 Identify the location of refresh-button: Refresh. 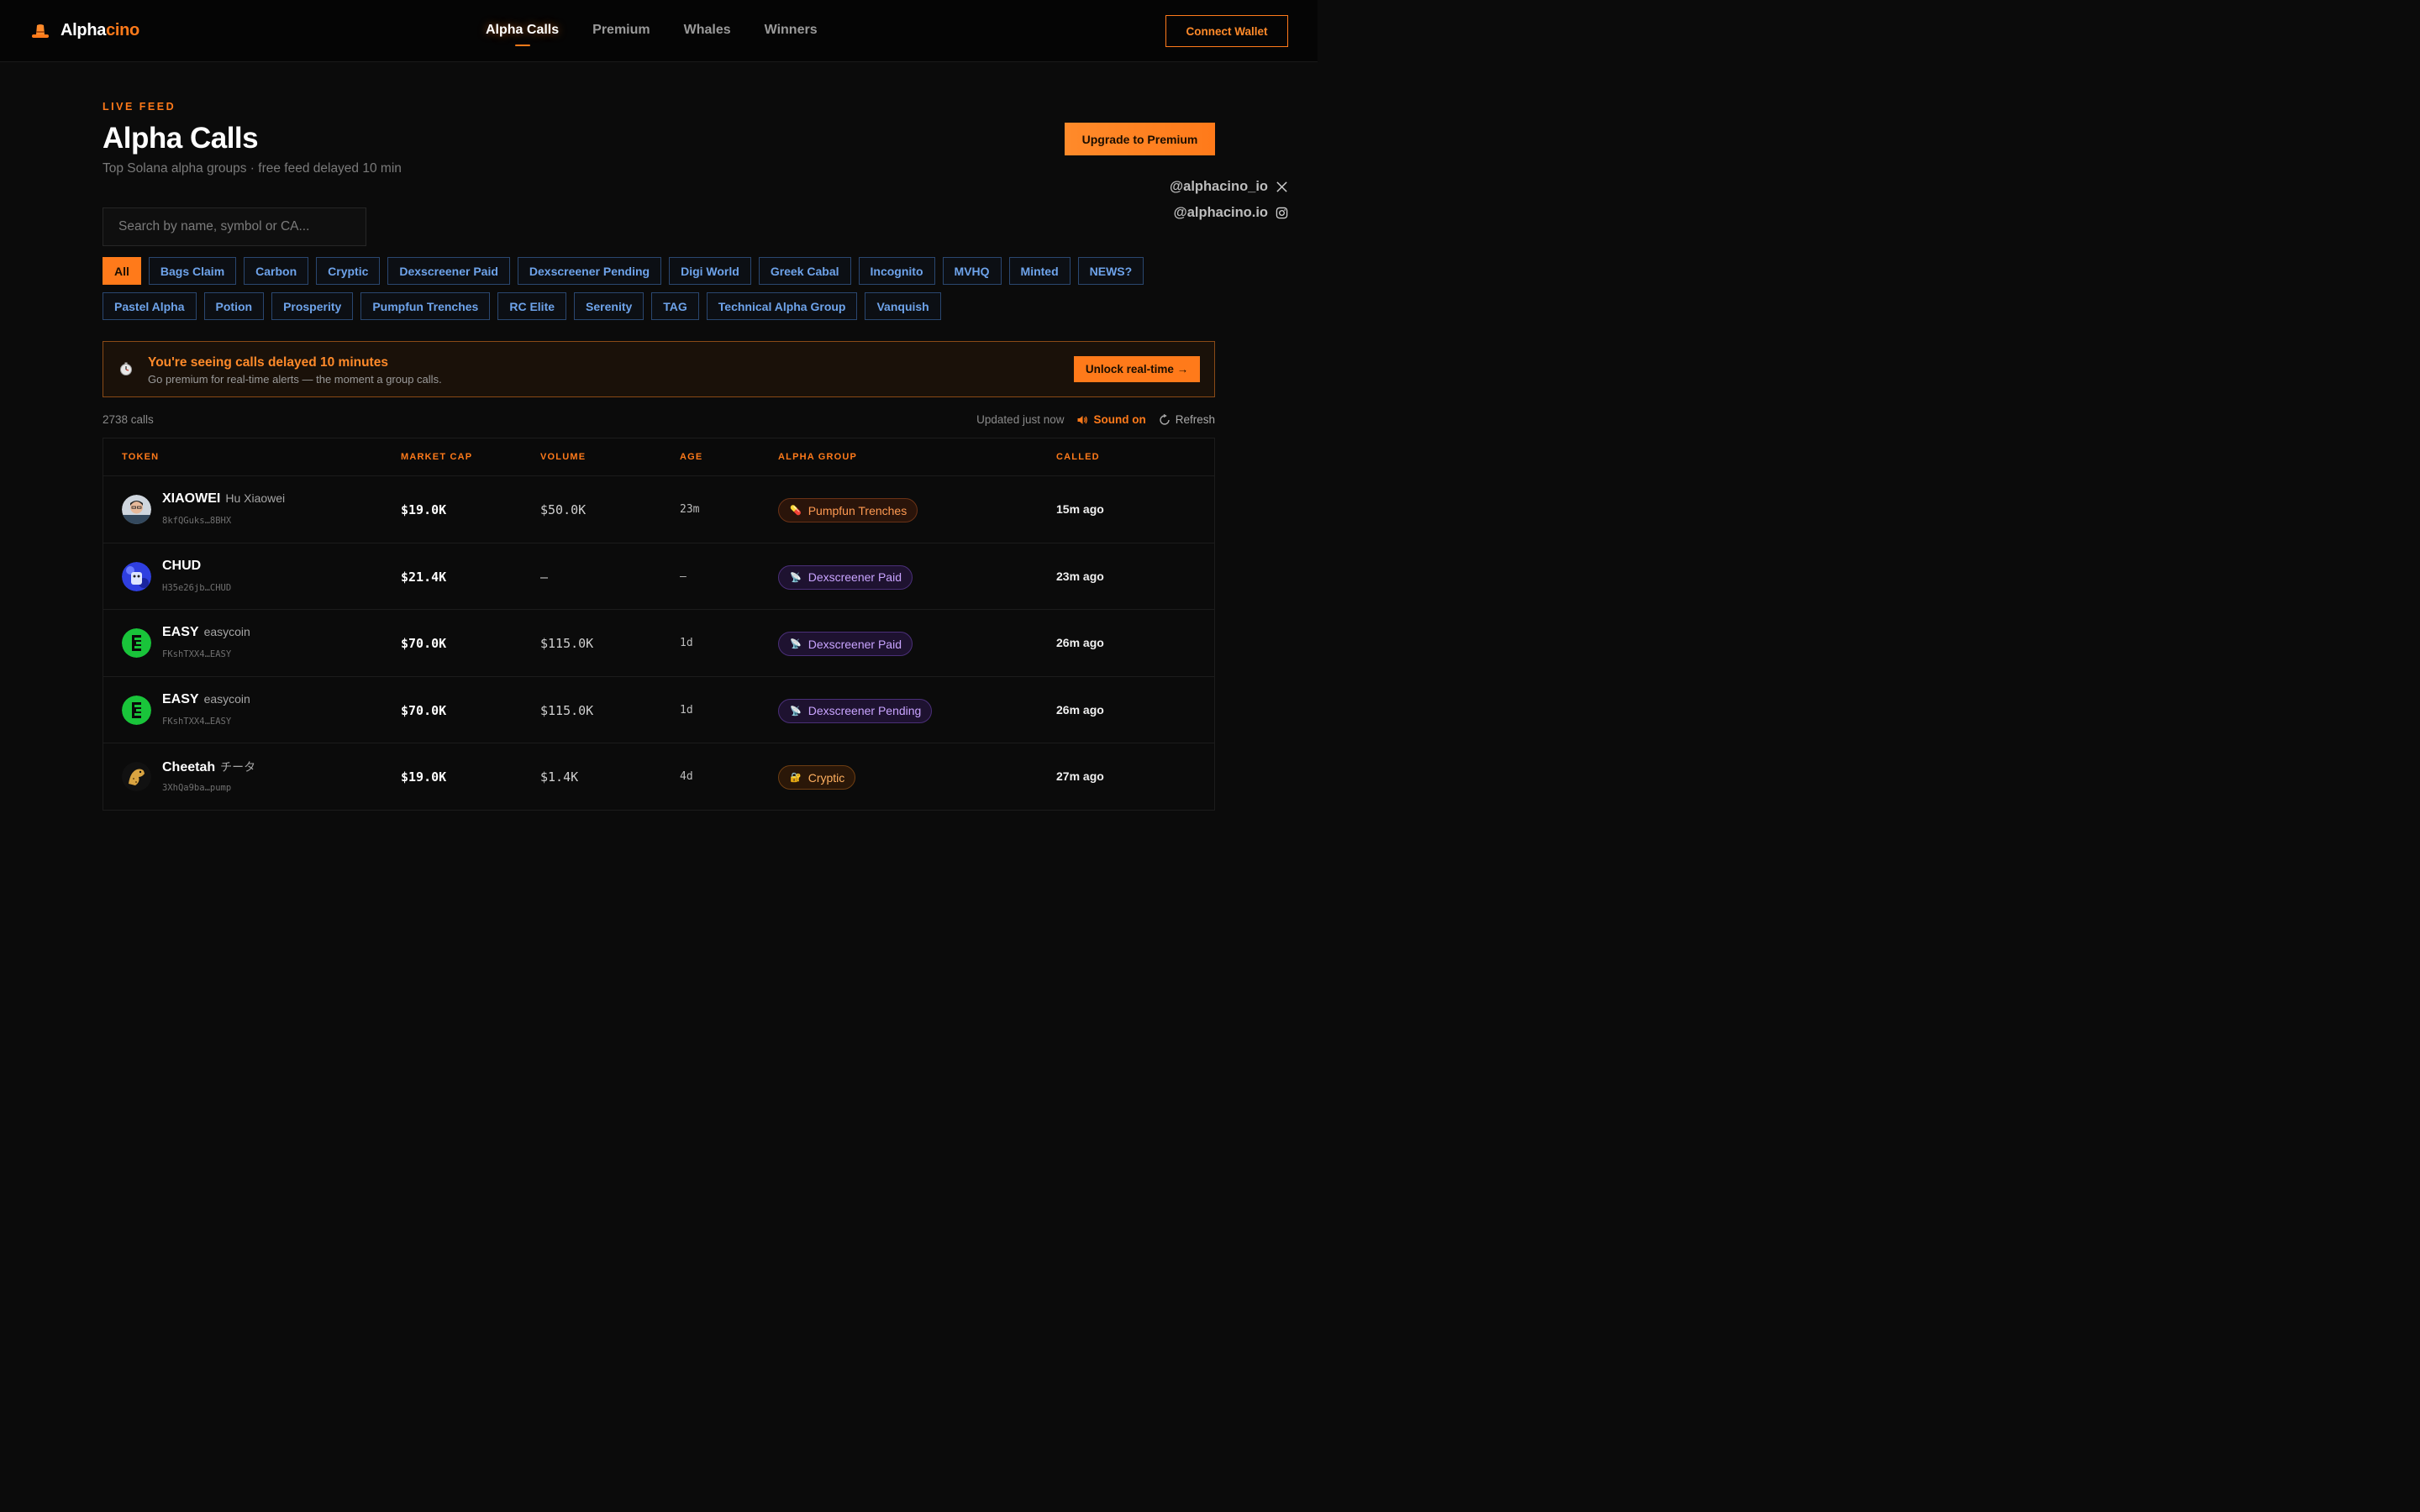
(1187, 419).